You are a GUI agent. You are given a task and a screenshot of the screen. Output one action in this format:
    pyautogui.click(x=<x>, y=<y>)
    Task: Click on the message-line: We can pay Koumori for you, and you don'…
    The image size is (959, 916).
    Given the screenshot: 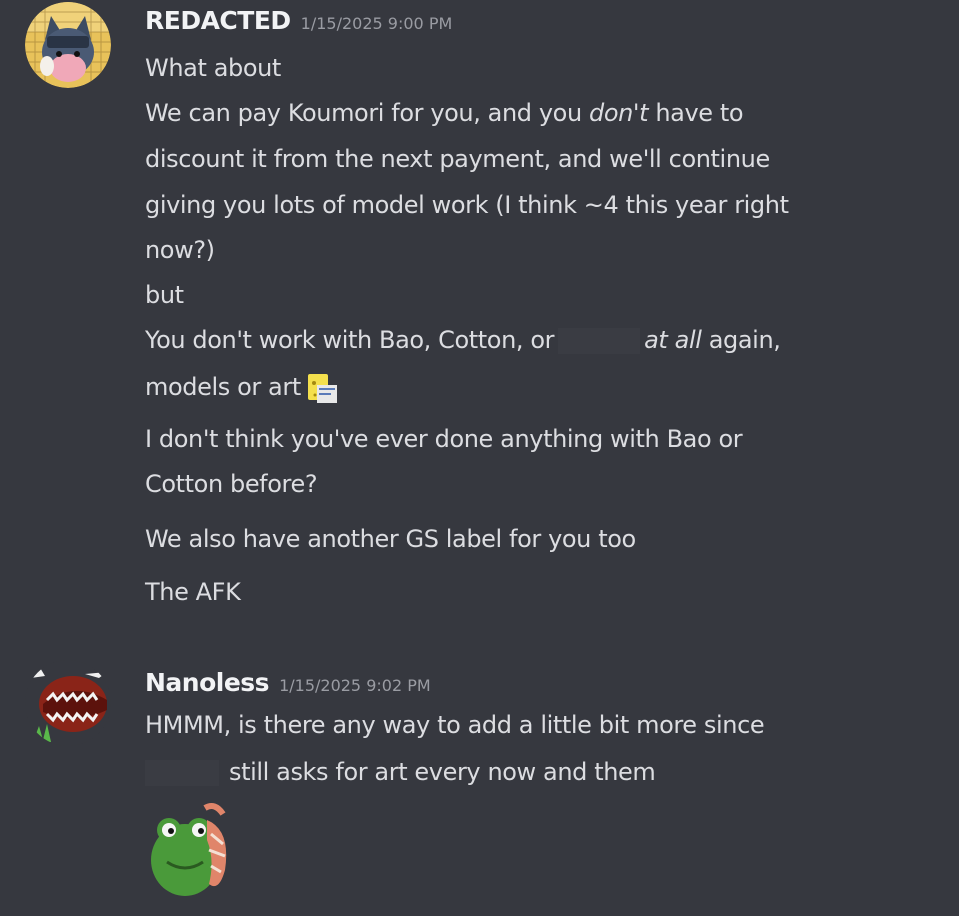 What is the action you would take?
    pyautogui.click(x=444, y=113)
    